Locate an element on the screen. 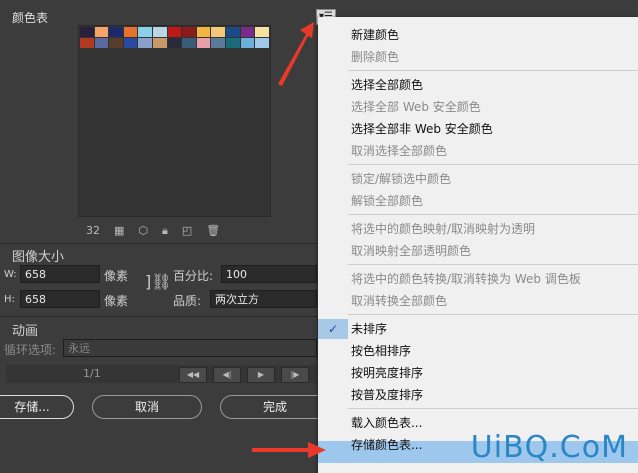  new-color-icon: ◰ is located at coordinates (187, 231).